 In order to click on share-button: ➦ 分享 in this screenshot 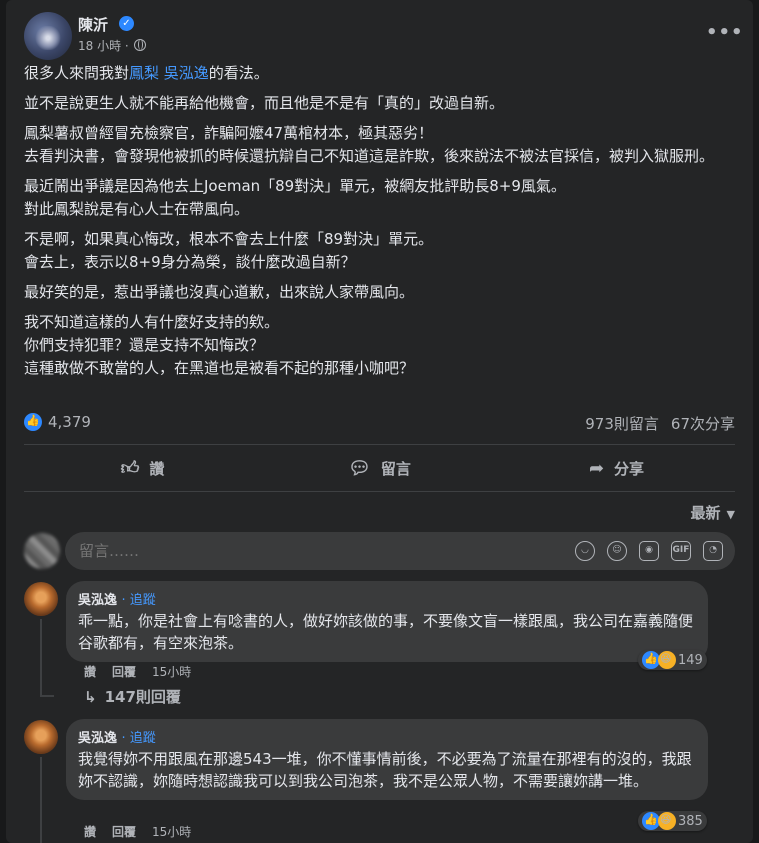, I will do `click(616, 468)`.